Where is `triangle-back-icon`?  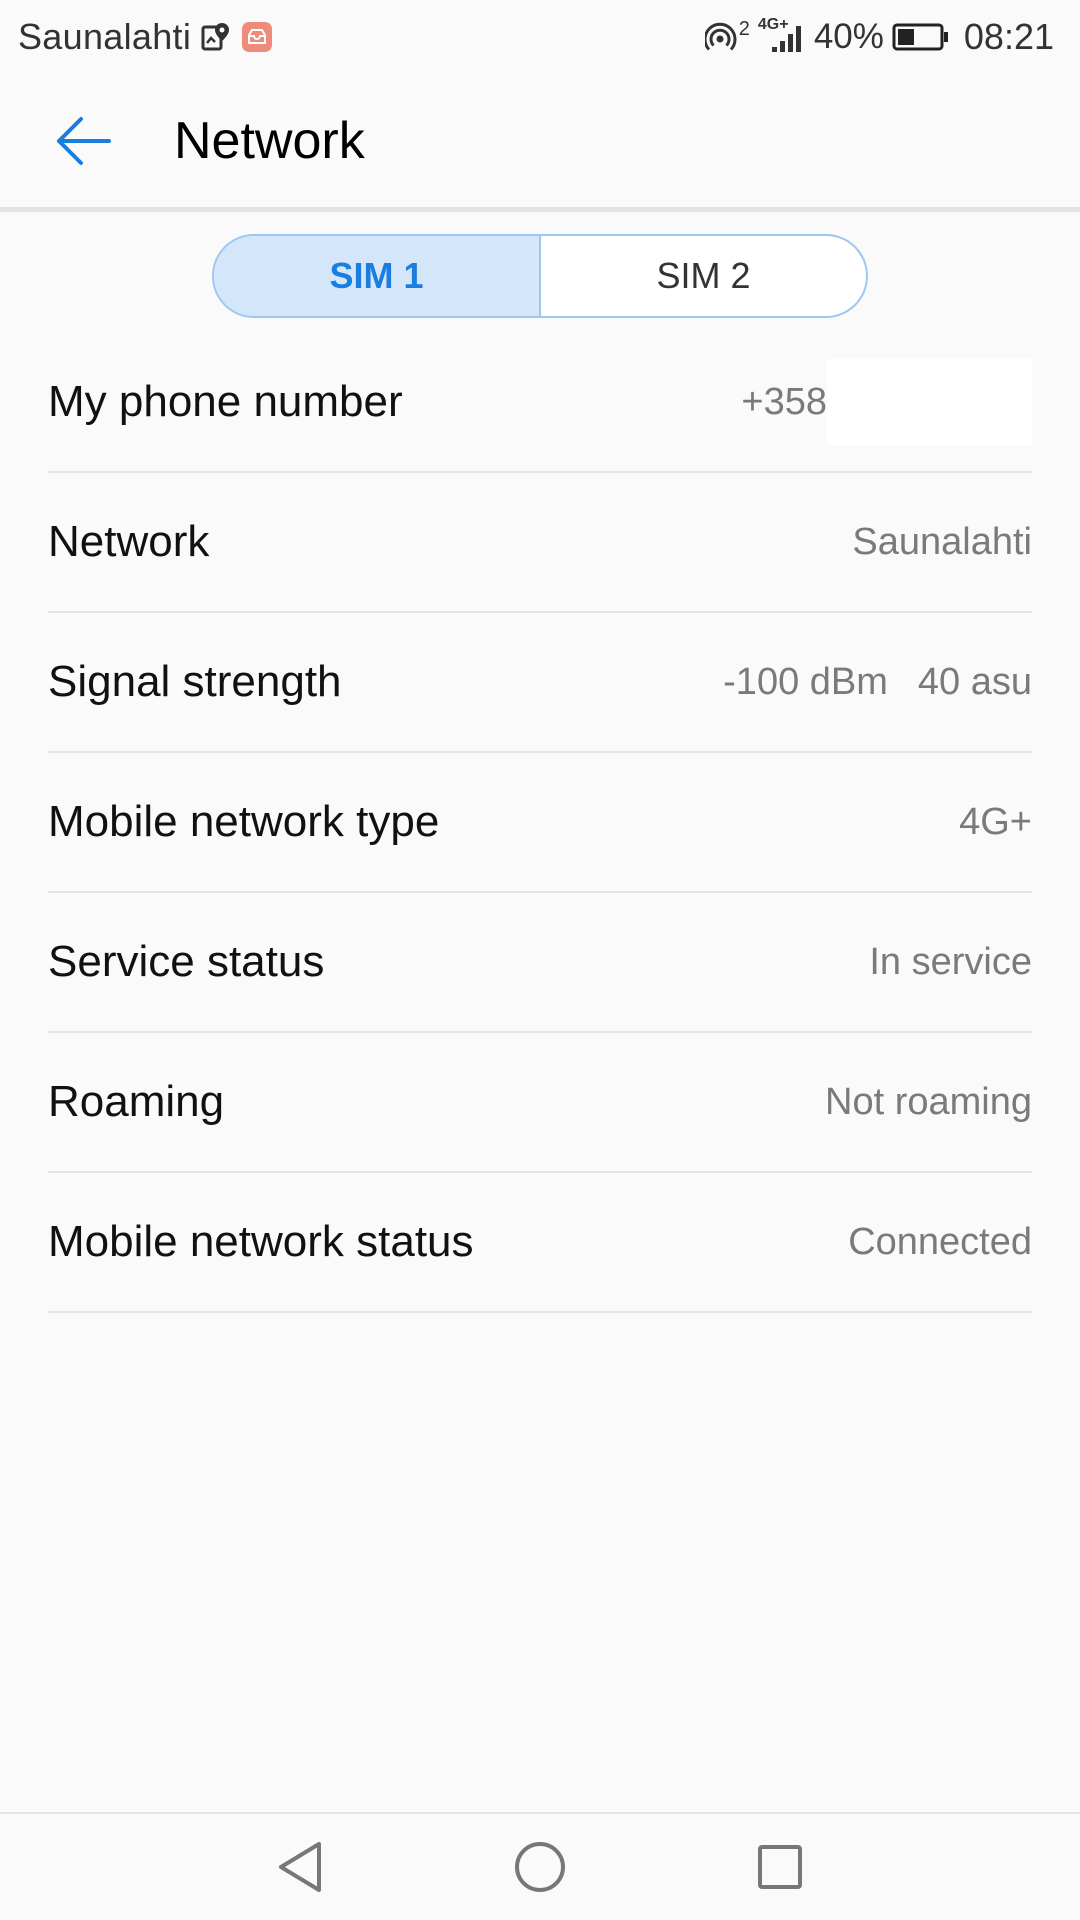
triangle-back-icon is located at coordinates (300, 1867).